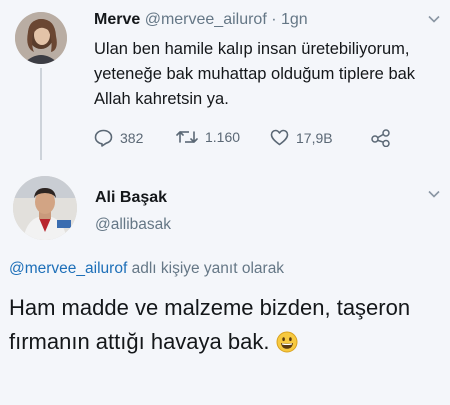 Image resolution: width=450 pixels, height=405 pixels. What do you see at coordinates (264, 139) in the screenshot?
I see `action-bar: 382 1.160 17,9B` at bounding box center [264, 139].